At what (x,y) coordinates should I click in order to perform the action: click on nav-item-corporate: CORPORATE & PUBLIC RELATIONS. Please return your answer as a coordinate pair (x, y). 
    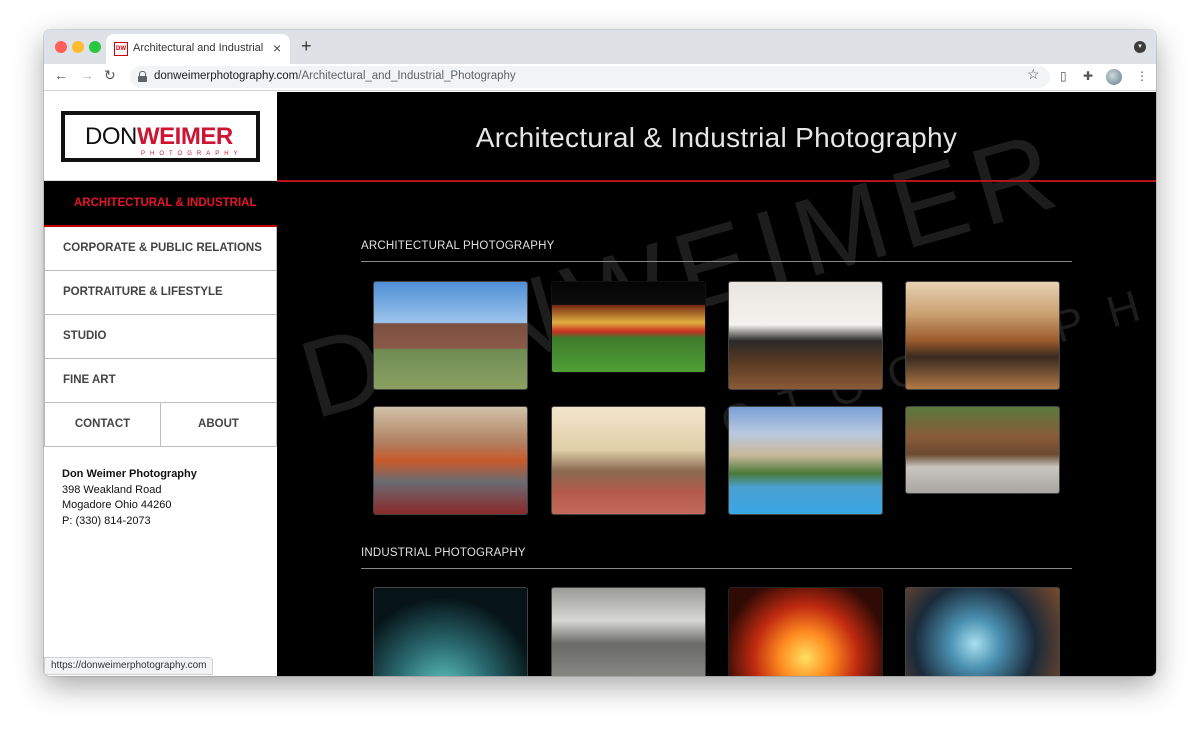
    Looking at the image, I should click on (160, 249).